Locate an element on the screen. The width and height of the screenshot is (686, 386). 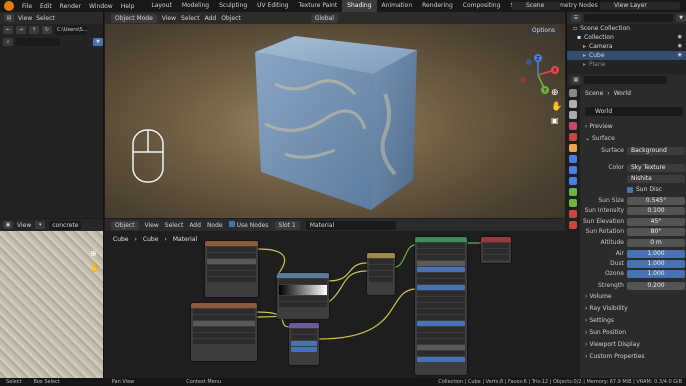
physics-tab-icon is located at coordinates (573, 181).